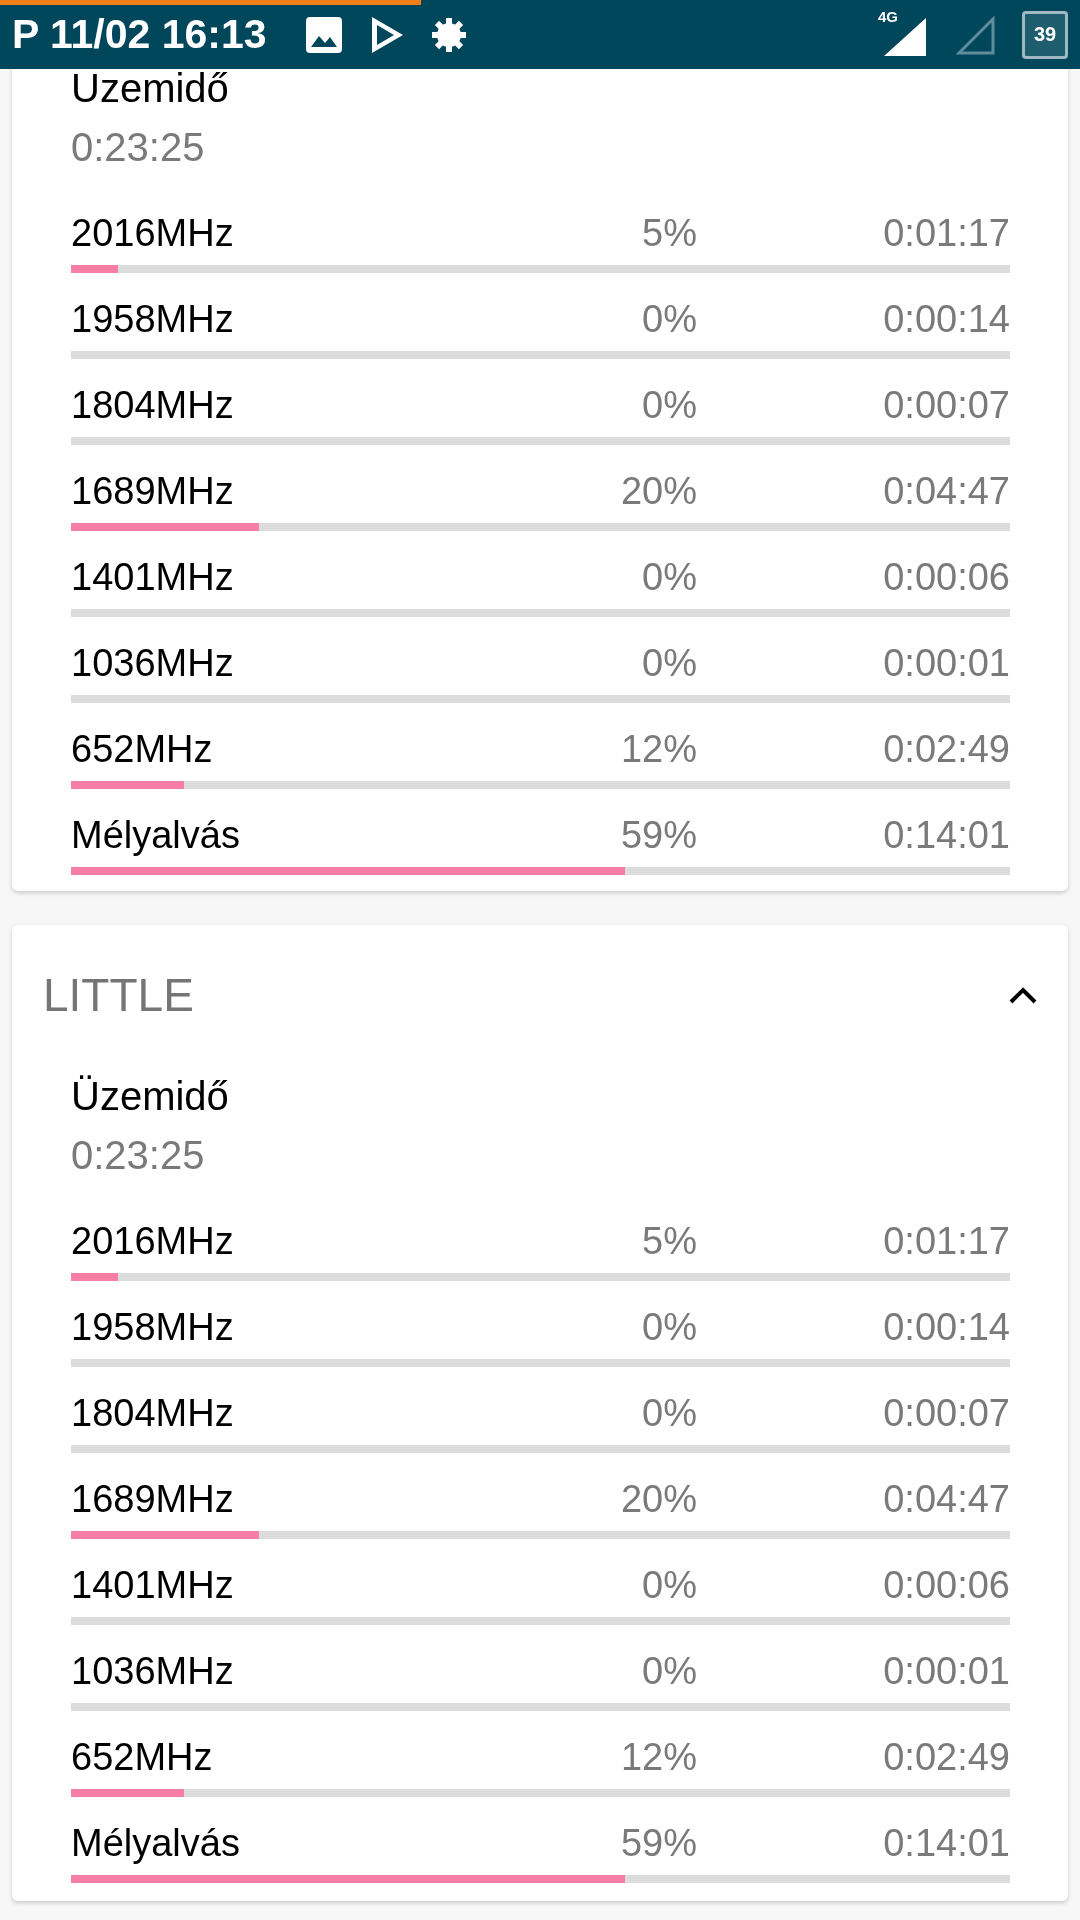 This screenshot has height=1920, width=1080. I want to click on image-icon, so click(323, 34).